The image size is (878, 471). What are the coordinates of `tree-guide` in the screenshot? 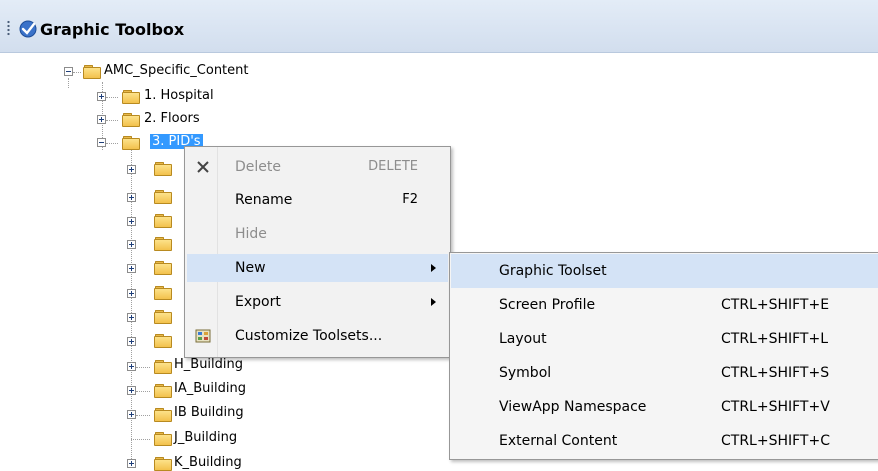 It's located at (69, 83).